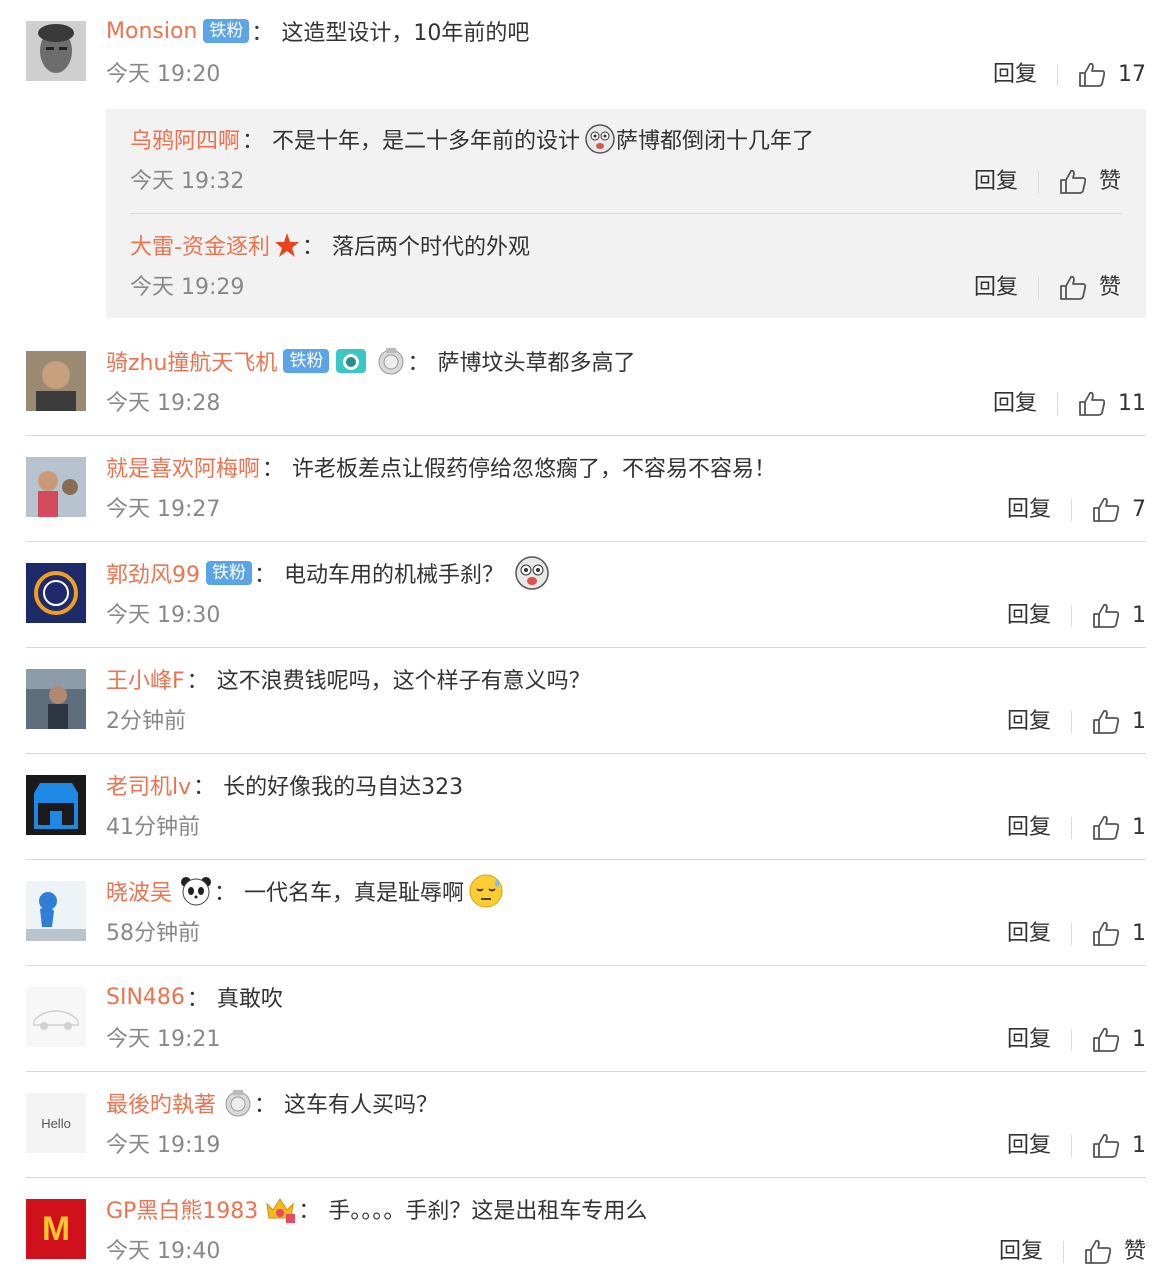  What do you see at coordinates (191, 361) in the screenshot?
I see `username: 骑zhu撞航天飞机` at bounding box center [191, 361].